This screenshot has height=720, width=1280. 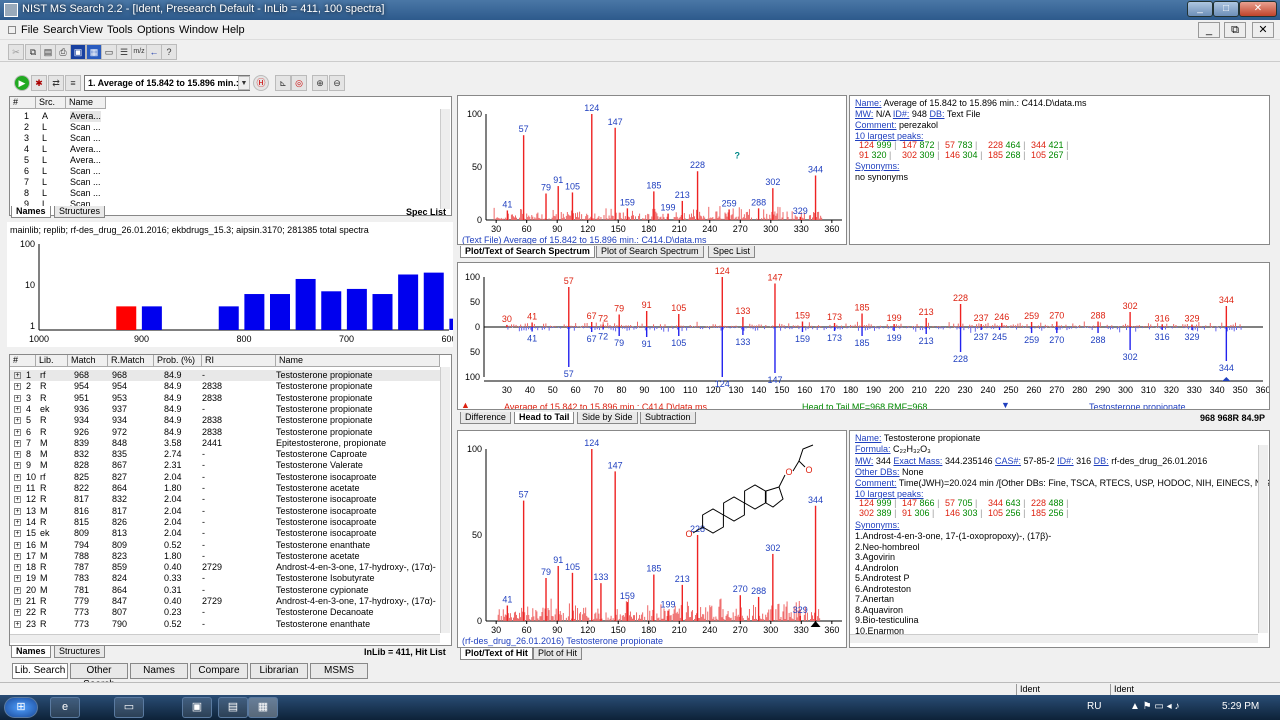 I want to click on menu-help: Help, so click(x=233, y=30).